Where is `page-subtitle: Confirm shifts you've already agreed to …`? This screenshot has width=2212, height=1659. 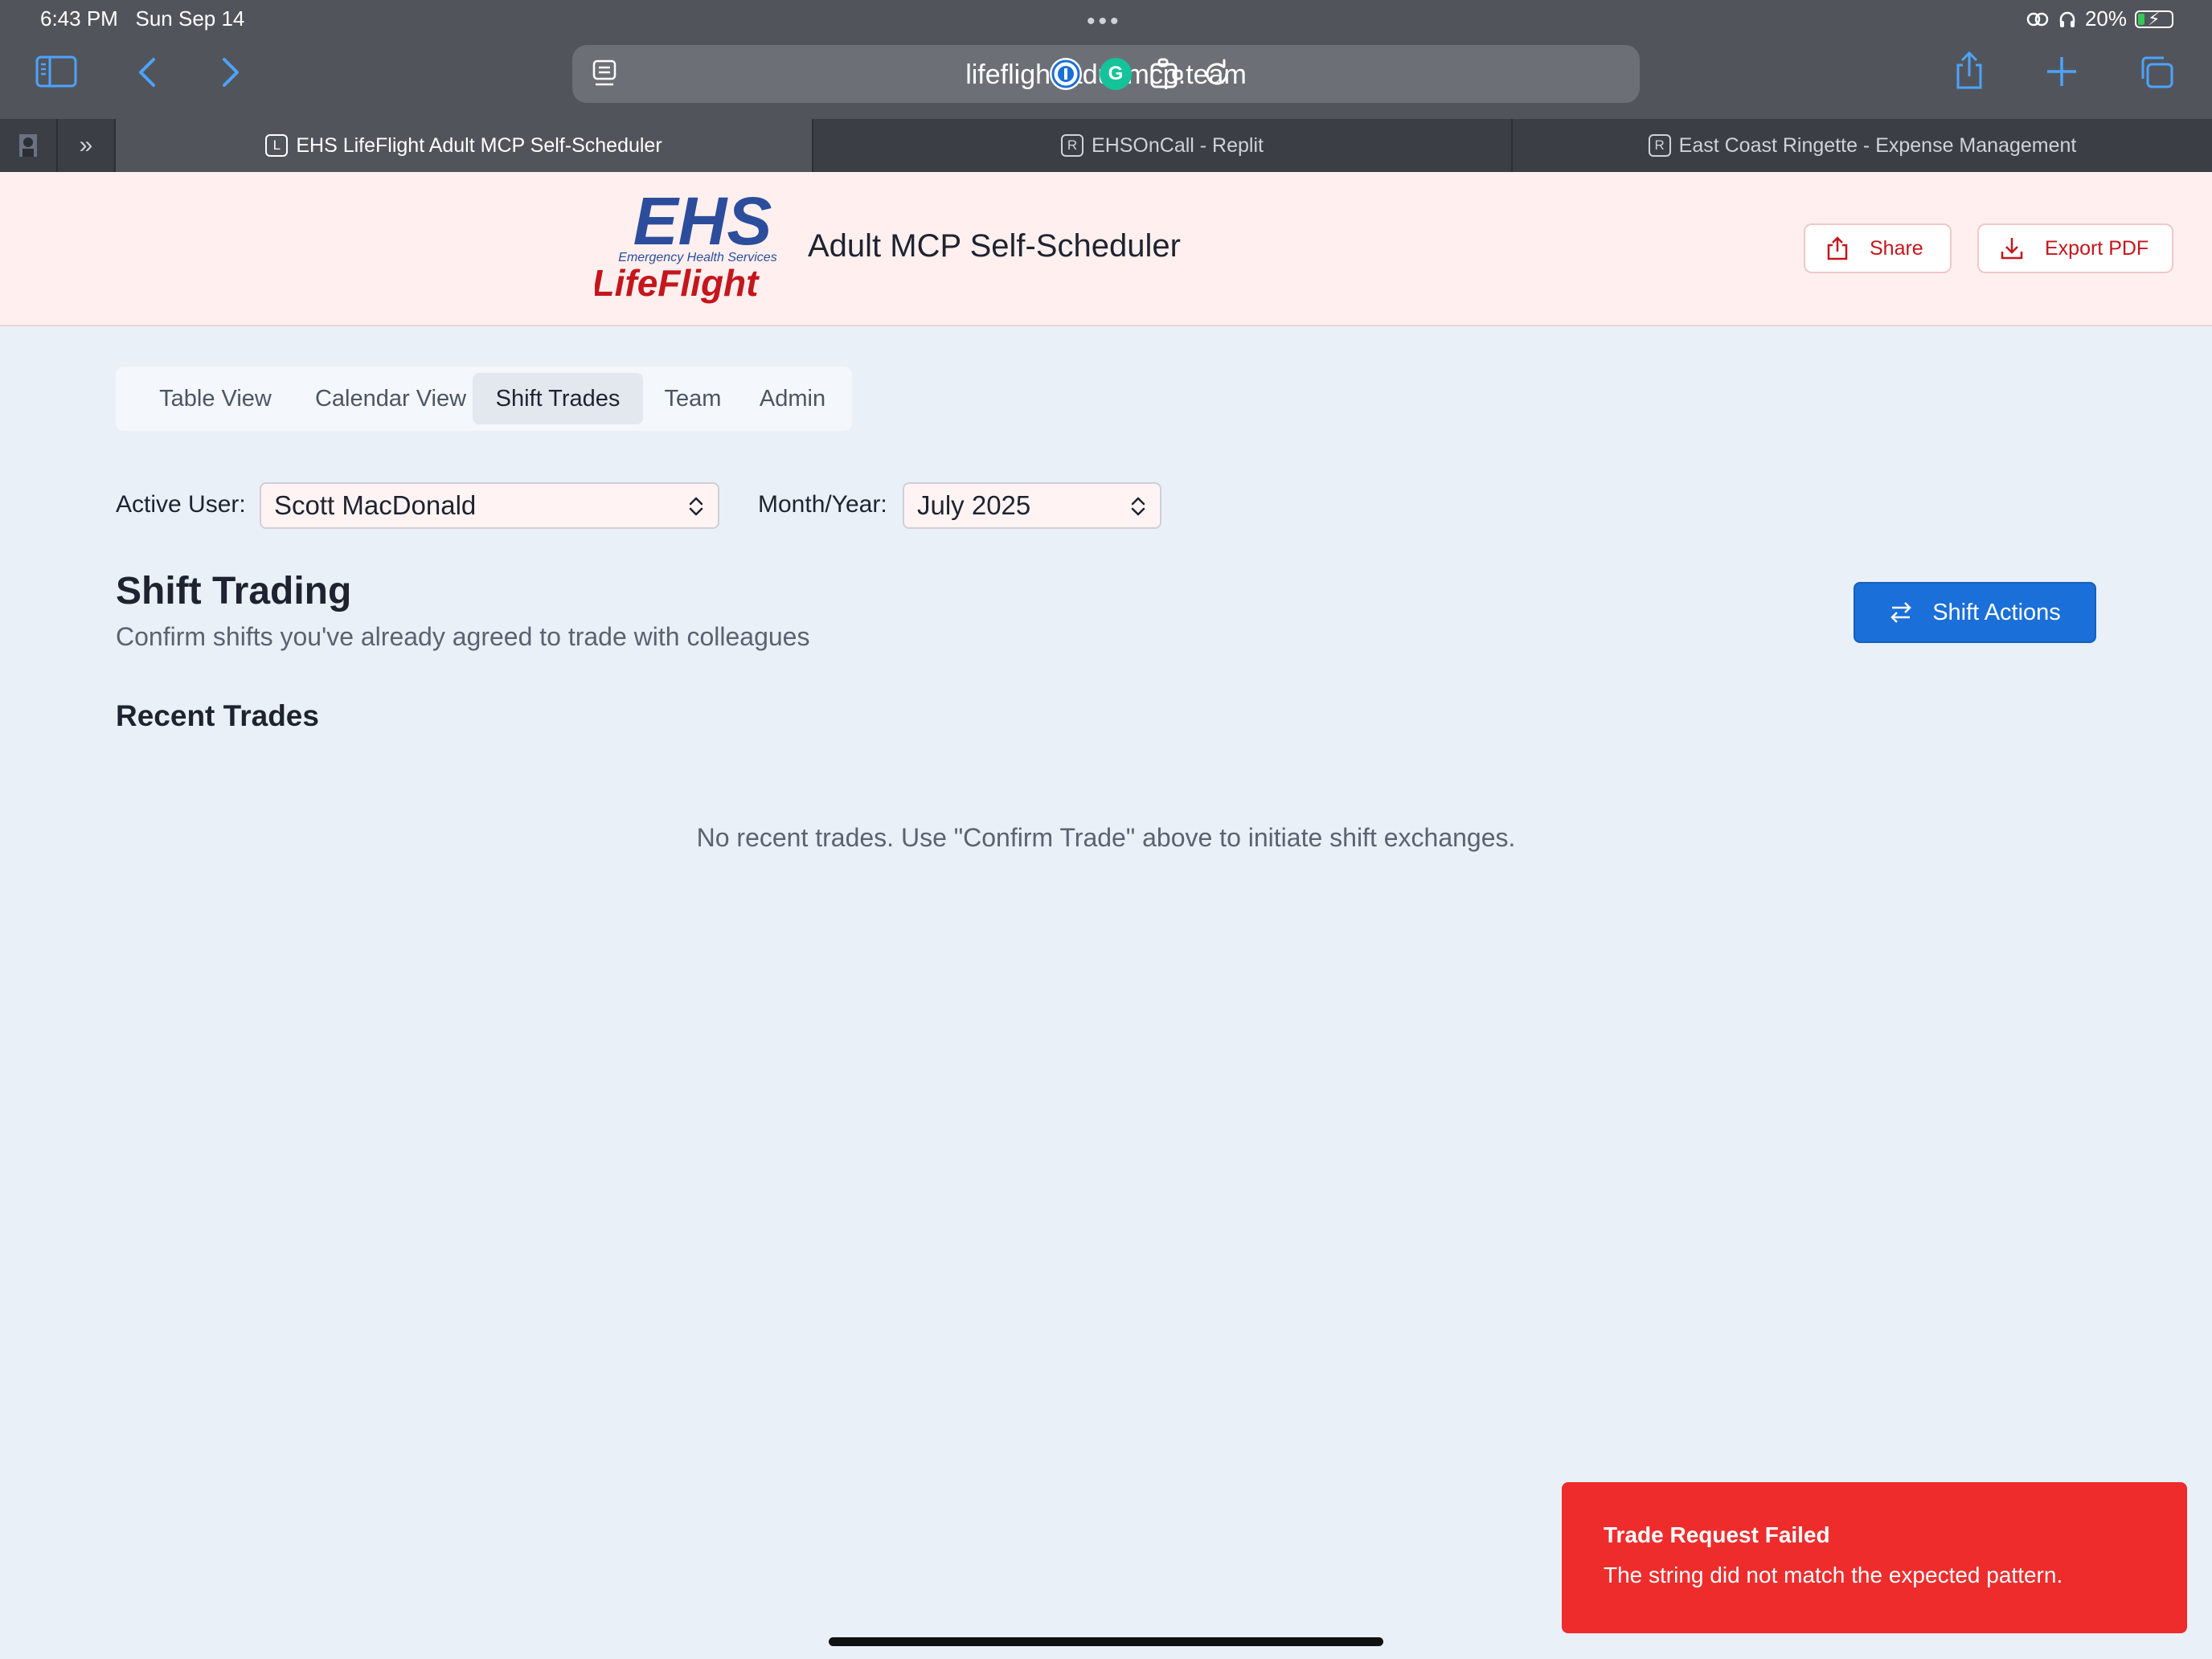
page-subtitle: Confirm shifts you've already agreed to … is located at coordinates (463, 636).